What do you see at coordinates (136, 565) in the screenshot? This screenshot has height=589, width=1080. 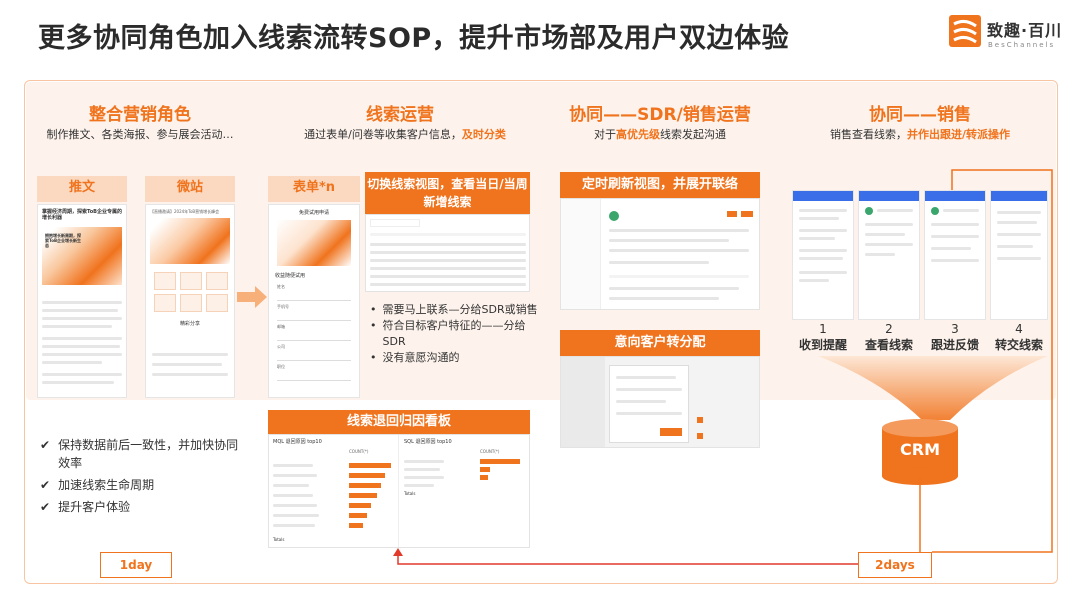 I see `duration-badge-1day: 1day` at bounding box center [136, 565].